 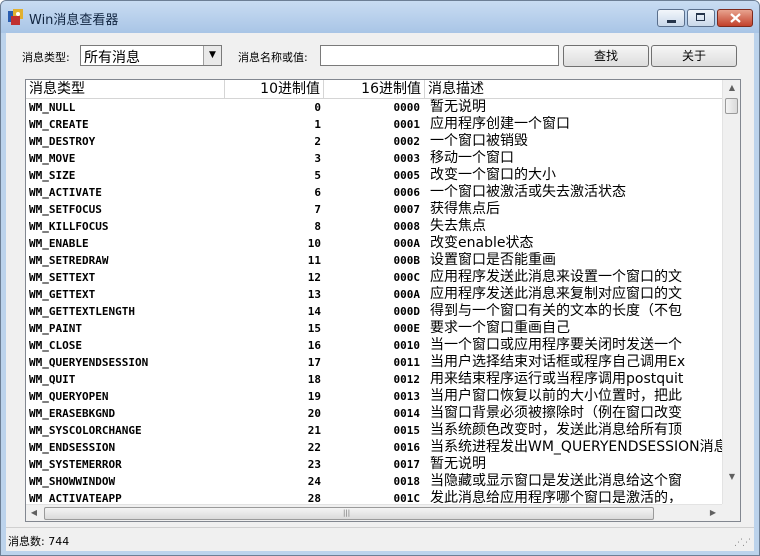 I want to click on cell-decimal-value: 16, so click(x=314, y=345).